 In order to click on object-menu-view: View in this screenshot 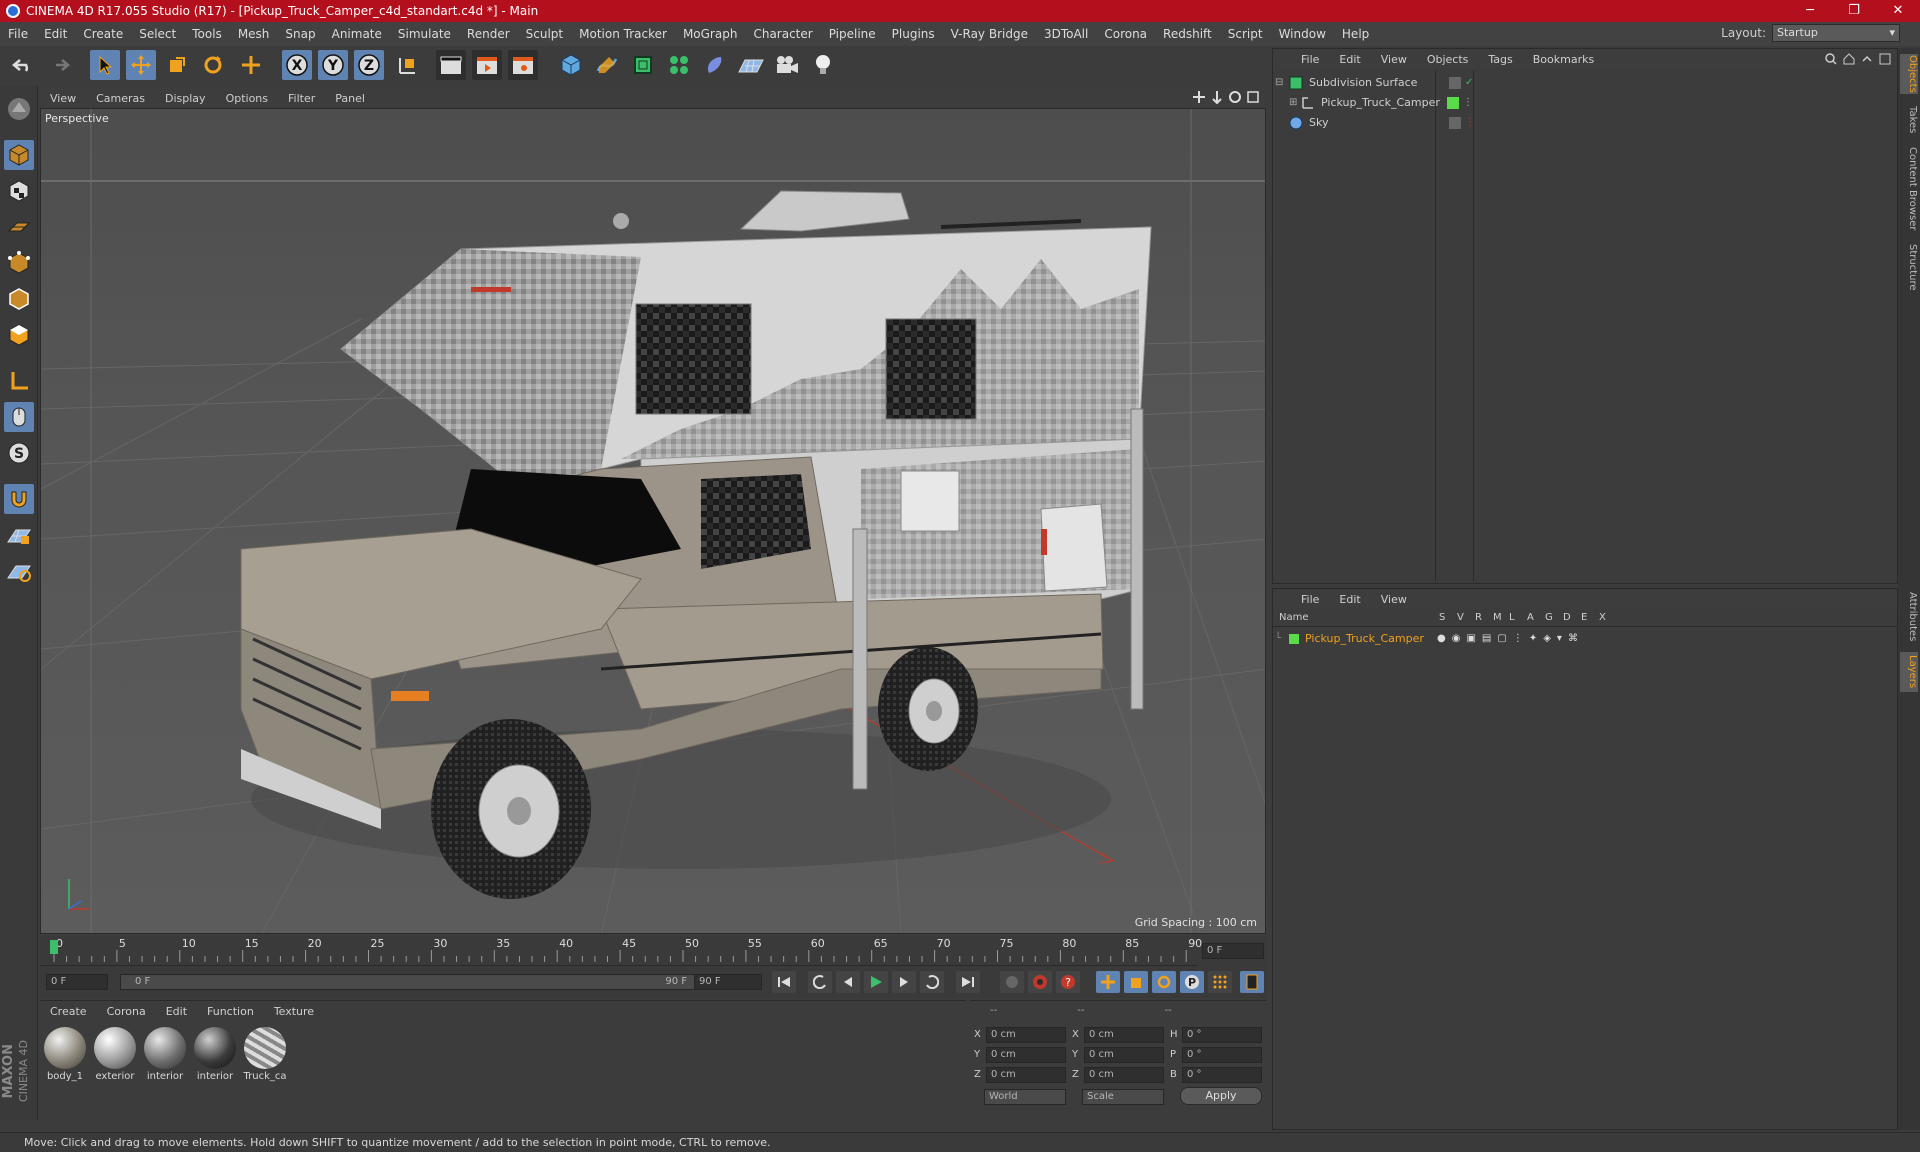, I will do `click(1394, 59)`.